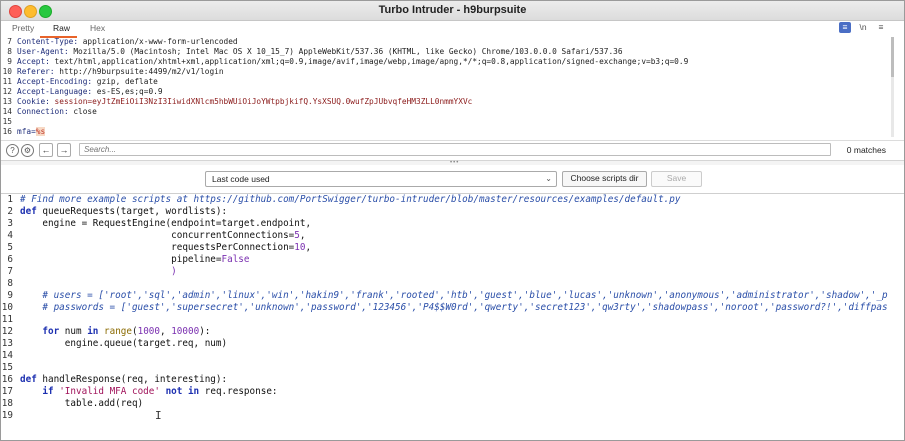 Image resolution: width=905 pixels, height=441 pixels. What do you see at coordinates (300, 247) in the screenshot?
I see `code-token: 10` at bounding box center [300, 247].